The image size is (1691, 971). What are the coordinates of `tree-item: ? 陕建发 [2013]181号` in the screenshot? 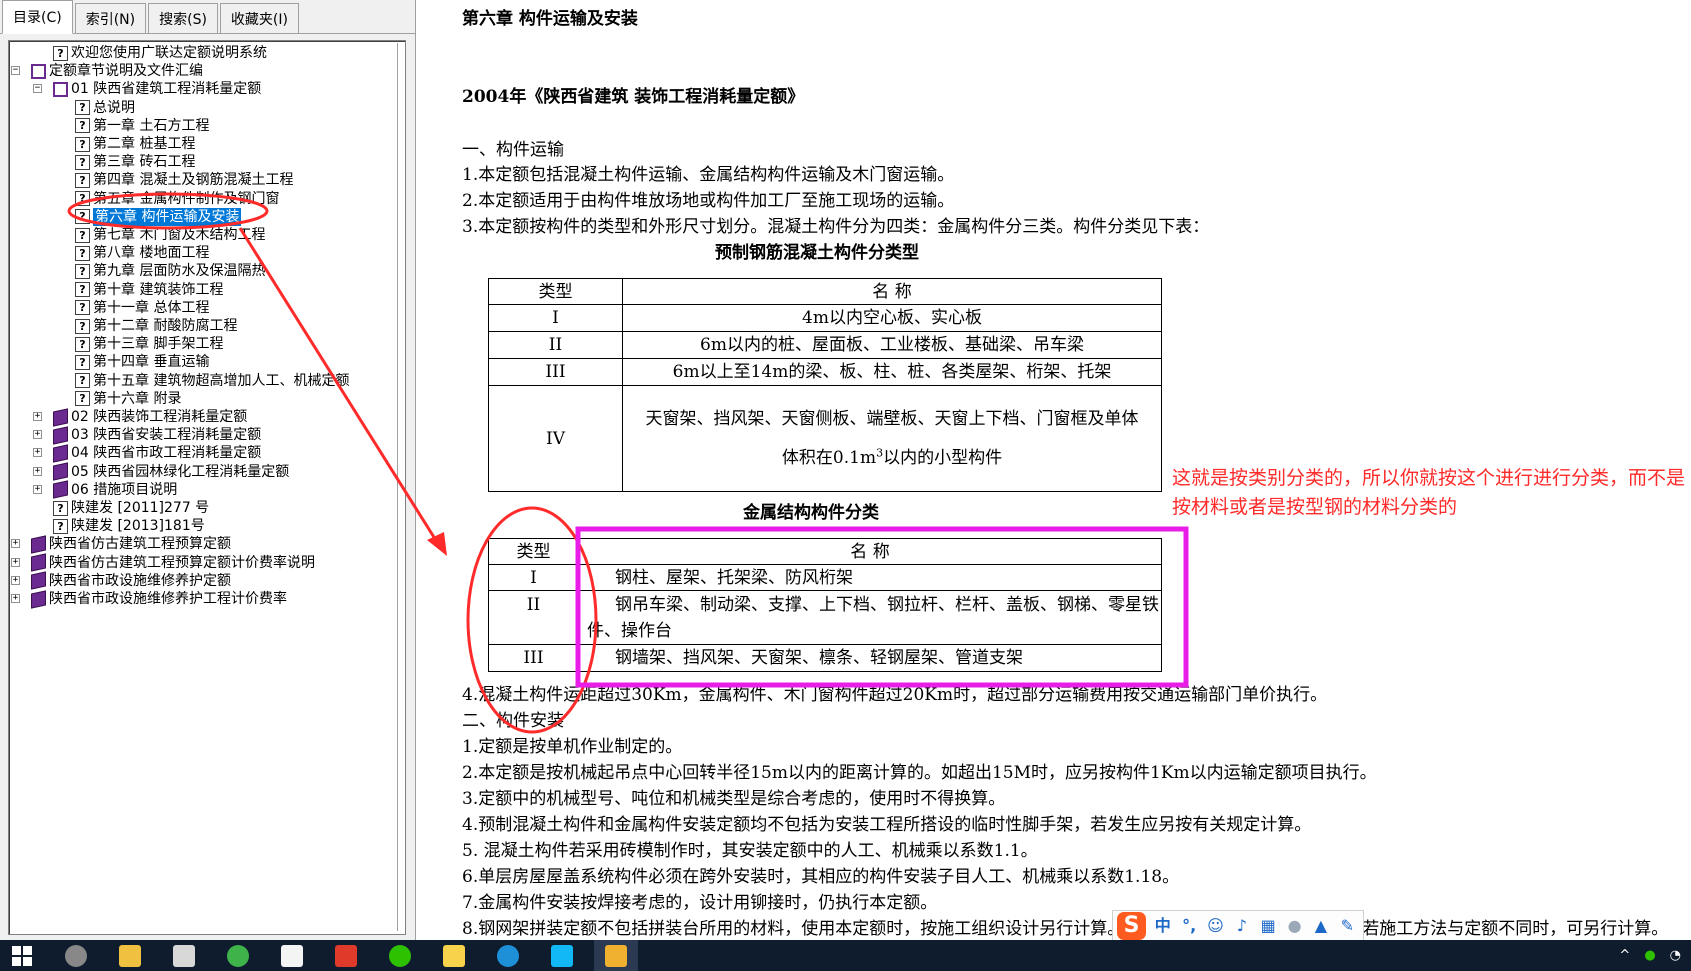 It's located at (129, 526).